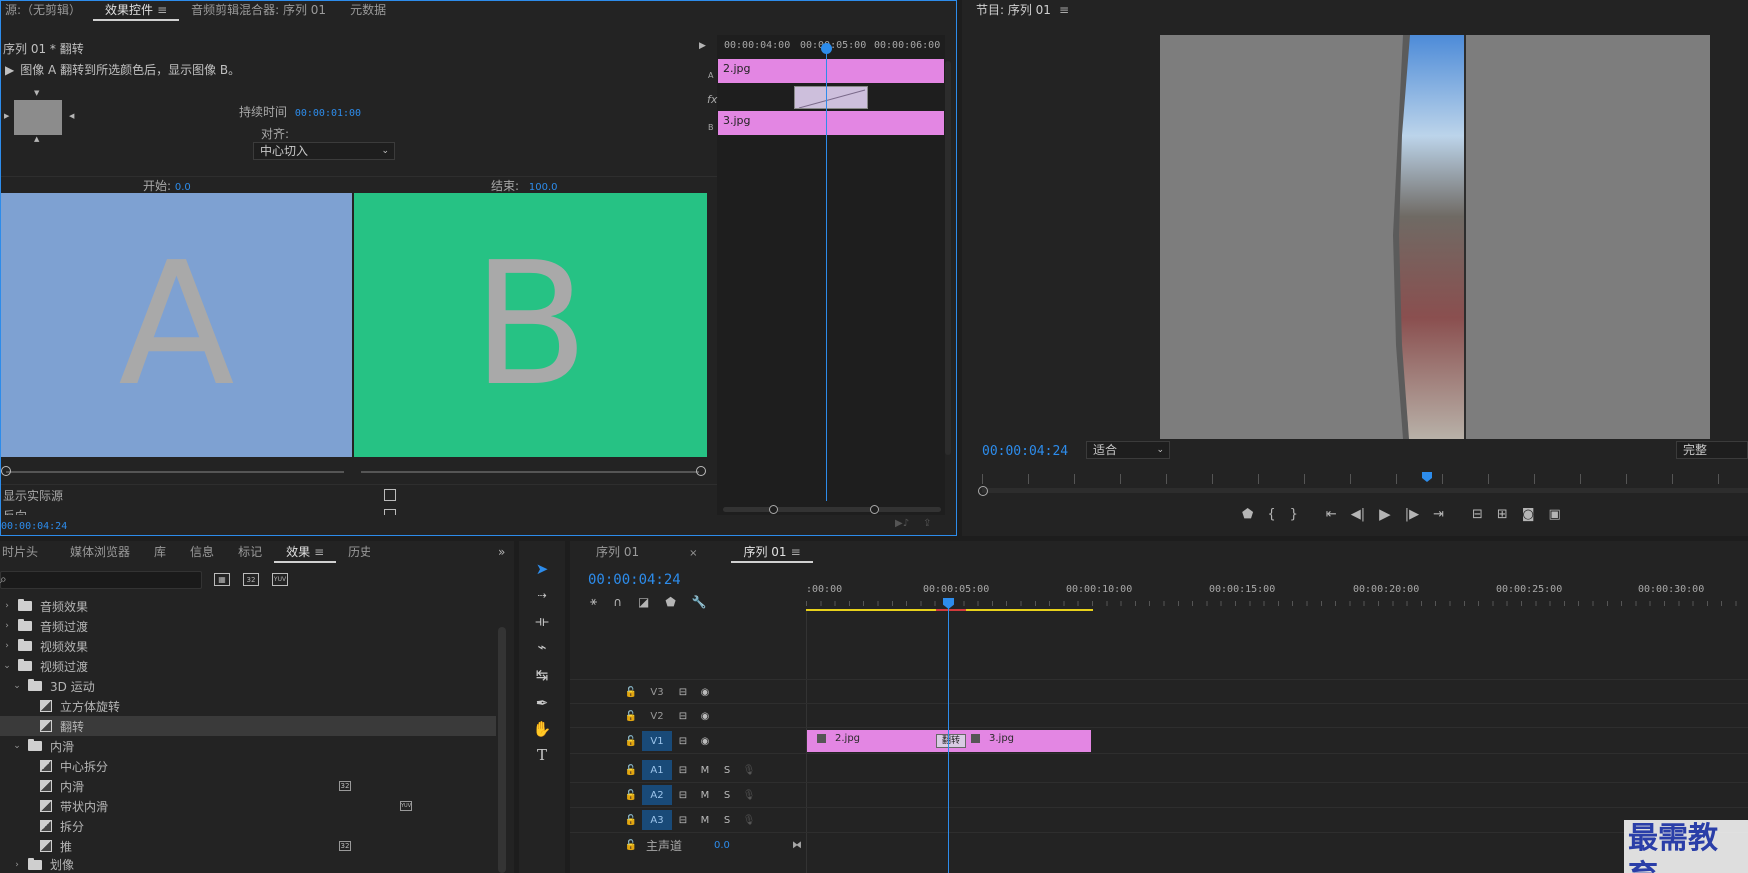 The height and width of the screenshot is (873, 1748). I want to click on tree-item-flip: 翻转, so click(248, 726).